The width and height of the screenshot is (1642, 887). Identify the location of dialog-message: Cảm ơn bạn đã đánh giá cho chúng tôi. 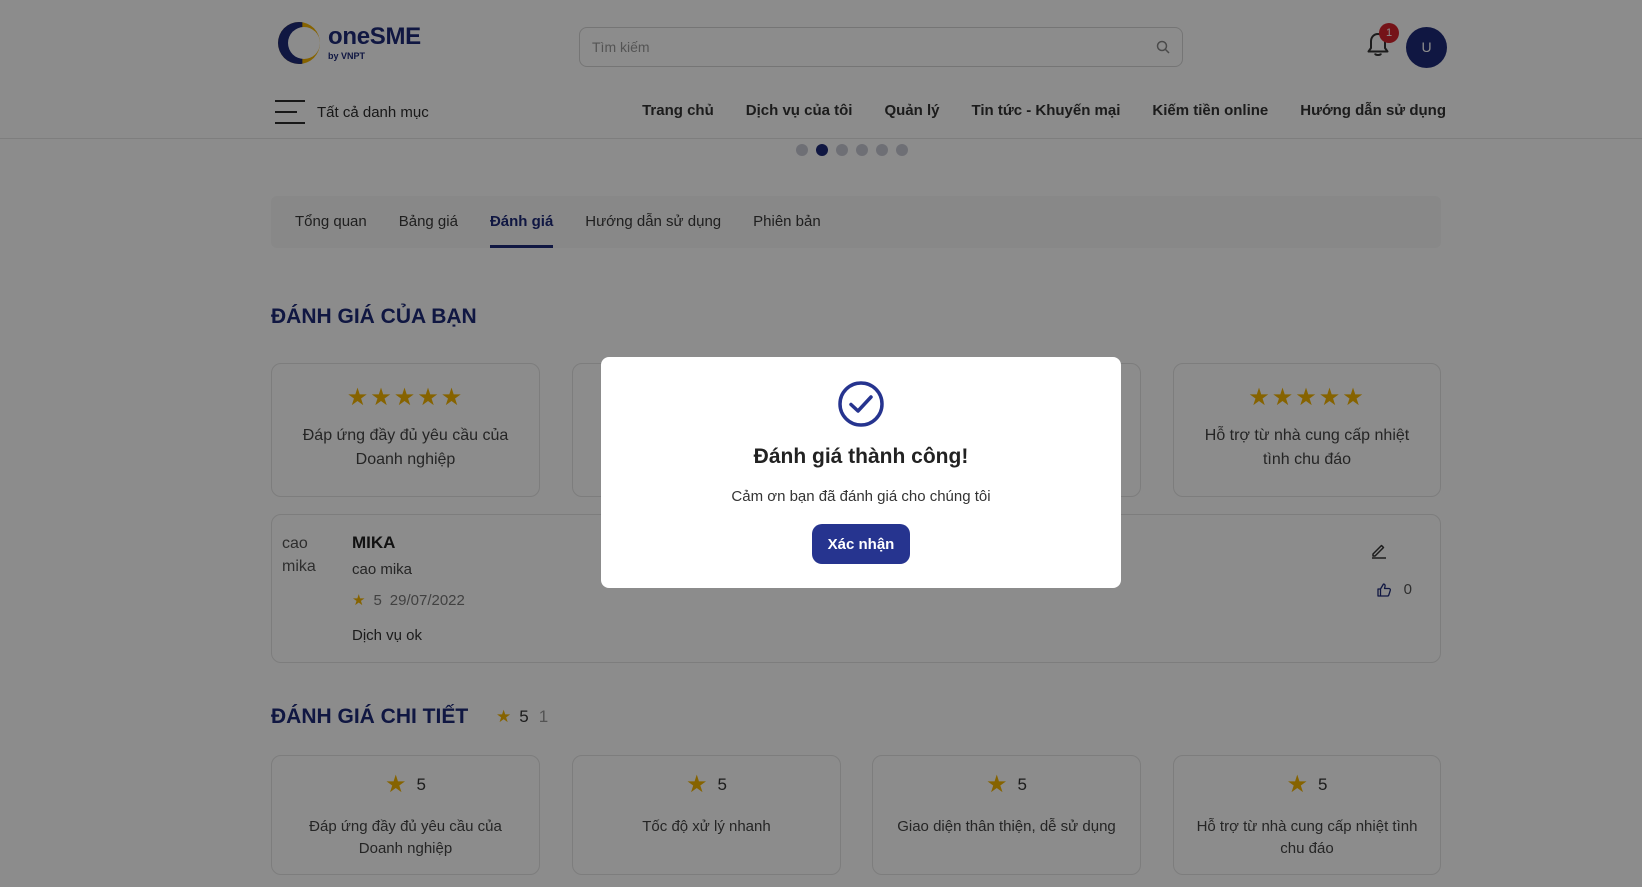
(861, 496).